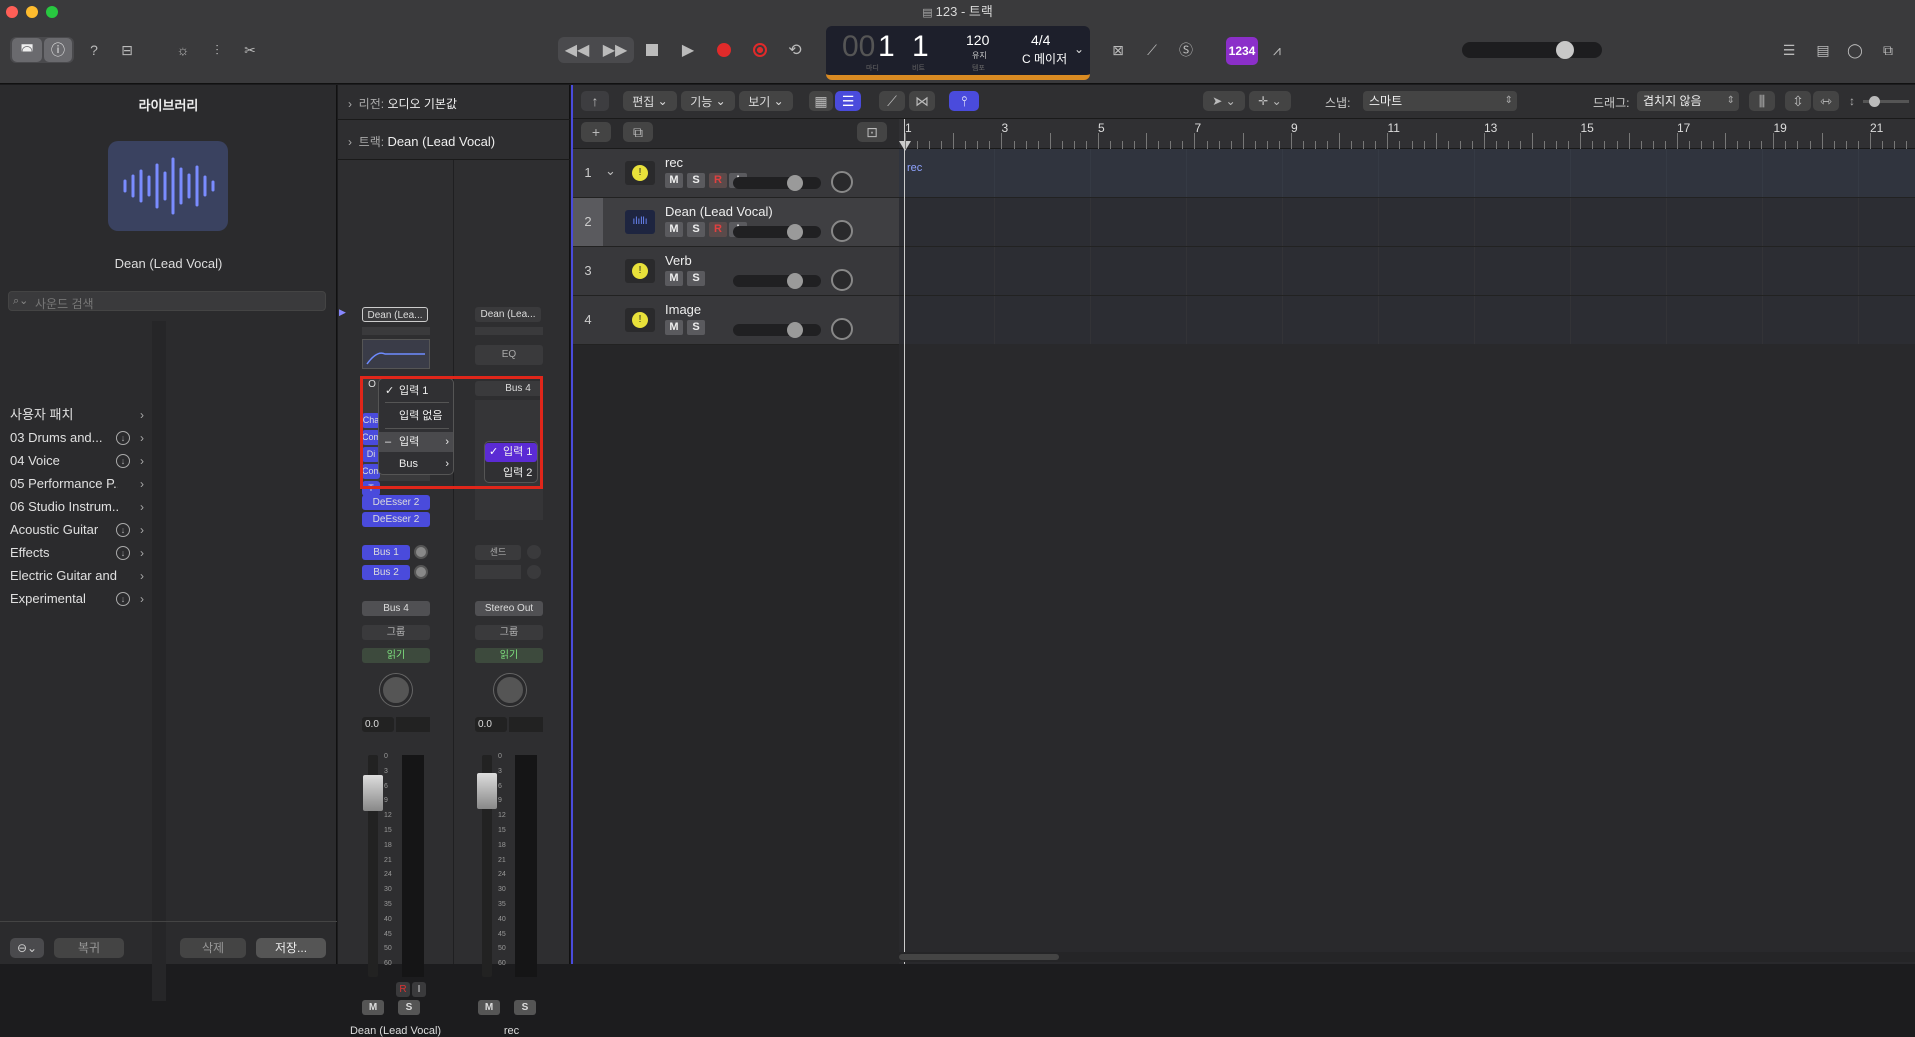  Describe the element at coordinates (416, 464) in the screenshot. I see `menu-item-bus-submenu: Bus ›` at that location.